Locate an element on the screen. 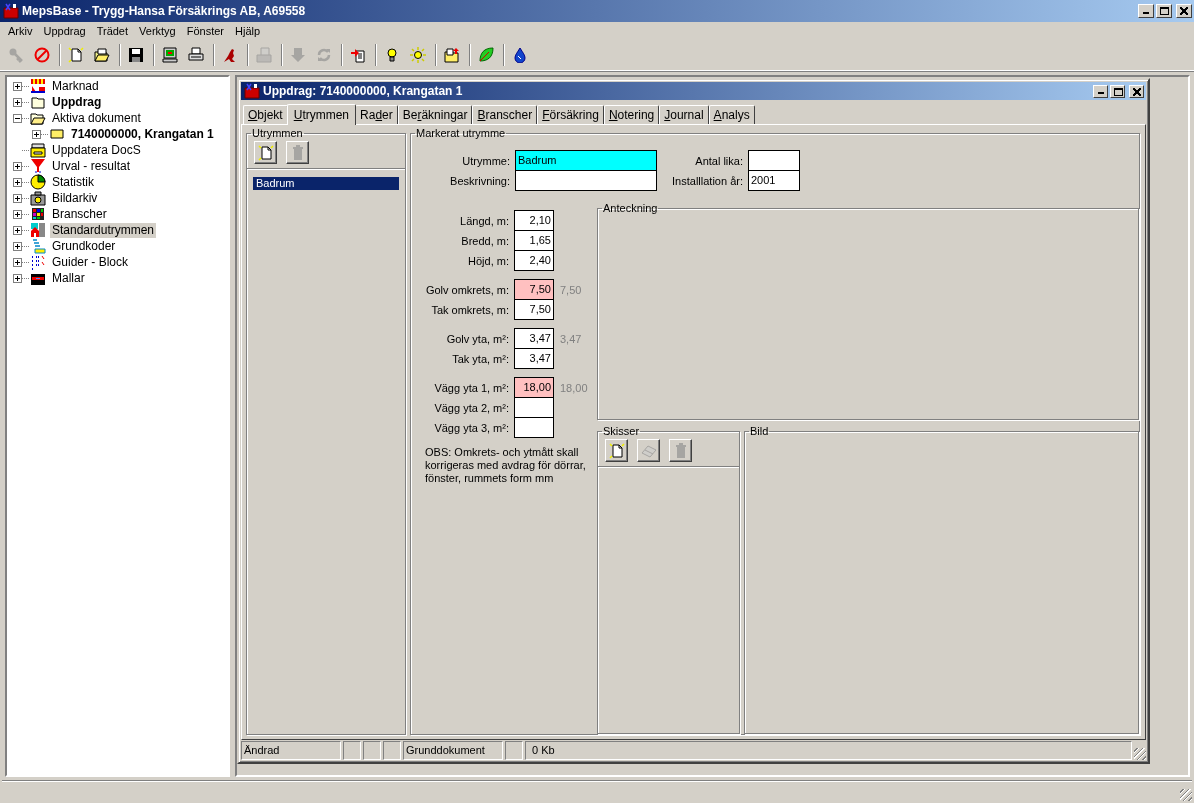 This screenshot has width=1194, height=803. field-label: Installlation år: is located at coordinates (707, 180).